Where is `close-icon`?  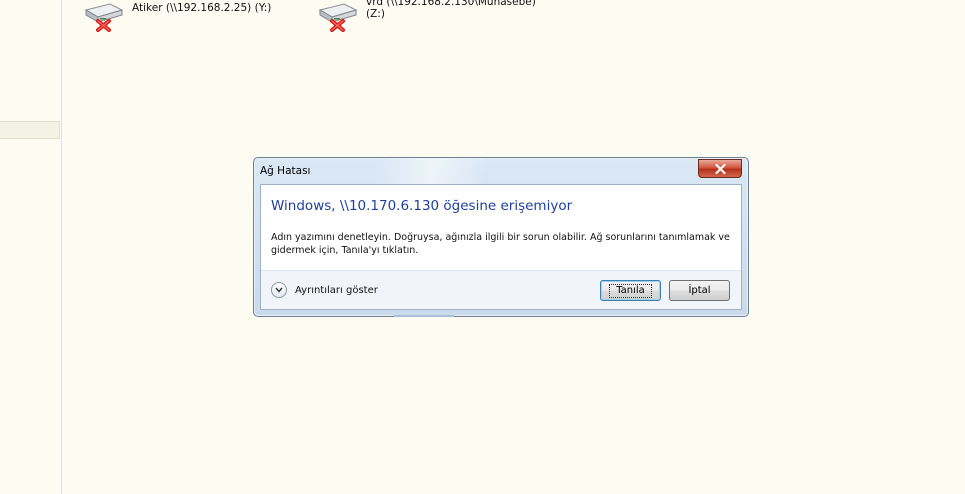 close-icon is located at coordinates (720, 168).